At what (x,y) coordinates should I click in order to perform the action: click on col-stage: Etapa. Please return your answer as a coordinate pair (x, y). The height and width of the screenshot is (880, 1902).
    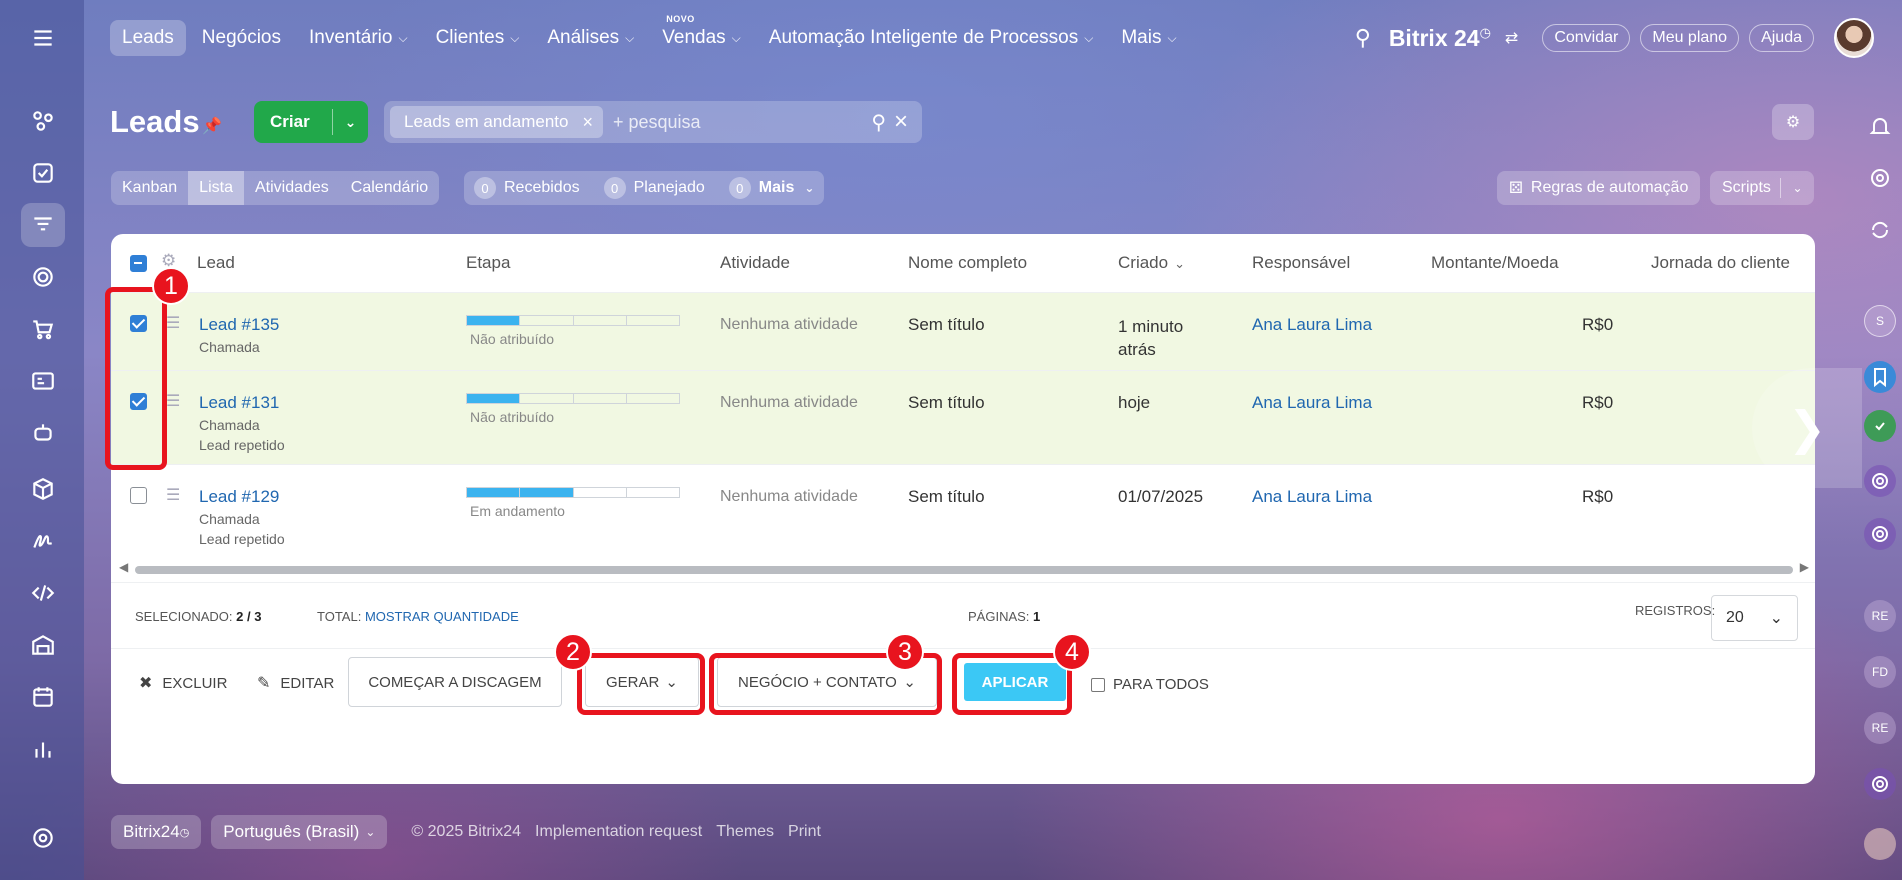
    Looking at the image, I should click on (488, 263).